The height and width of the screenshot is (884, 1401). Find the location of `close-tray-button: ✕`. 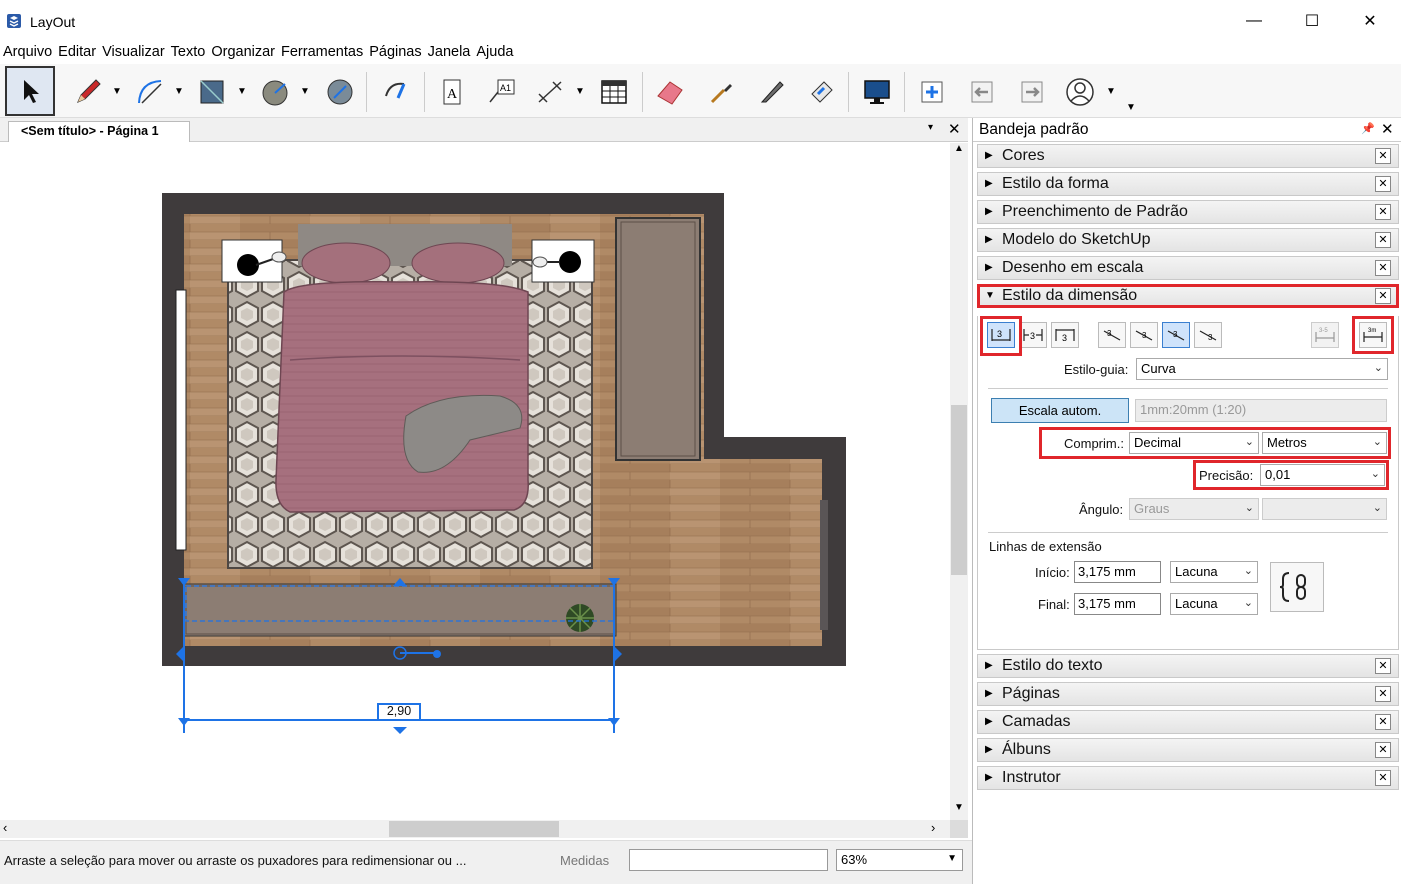

close-tray-button: ✕ is located at coordinates (1387, 129).